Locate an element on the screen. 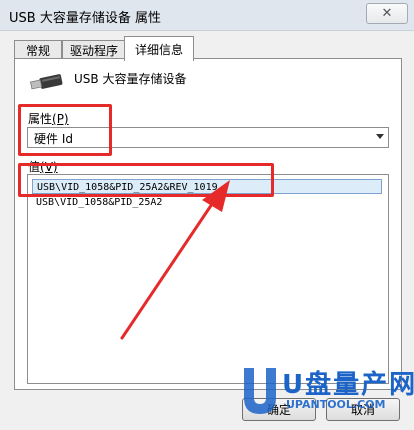  usb-drive-icon is located at coordinates (46, 82).